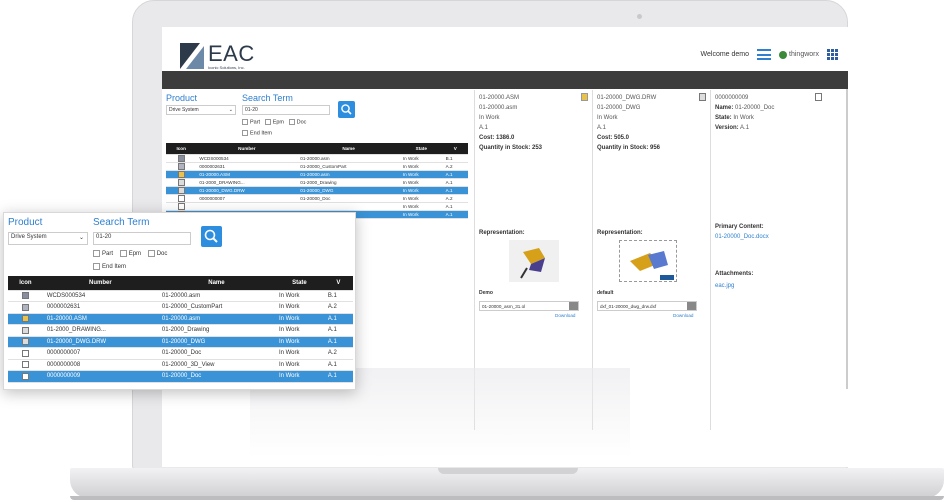 This screenshot has height=502, width=950. What do you see at coordinates (647, 306) in the screenshot?
I see `repr-file-dropdown: dxf_01-20000_dwg_drw.dxf` at bounding box center [647, 306].